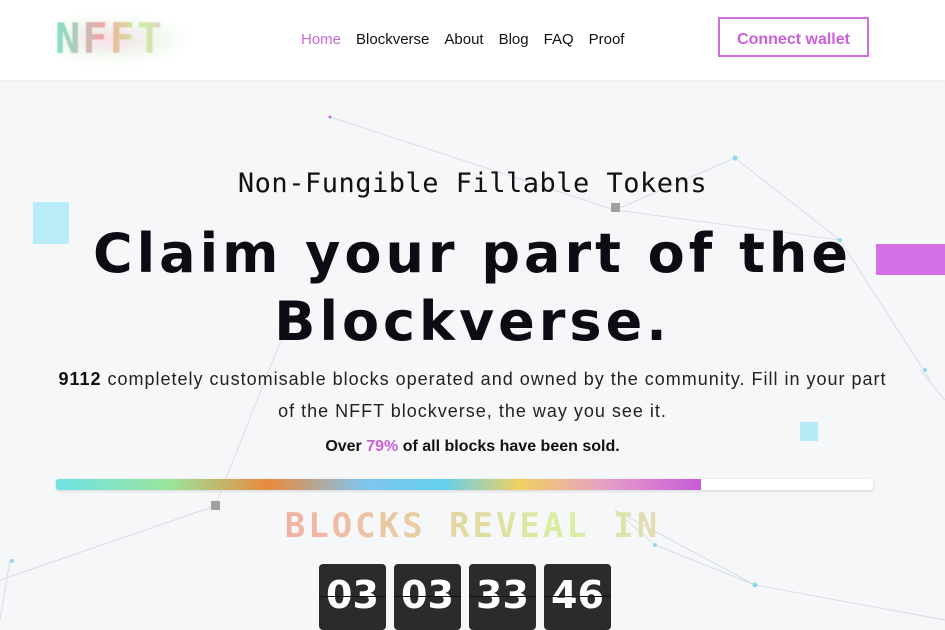 Image resolution: width=945 pixels, height=630 pixels. Describe the element at coordinates (472, 183) in the screenshot. I see `hero-subtitle: Non-Fungible Fillable Tokens` at that location.